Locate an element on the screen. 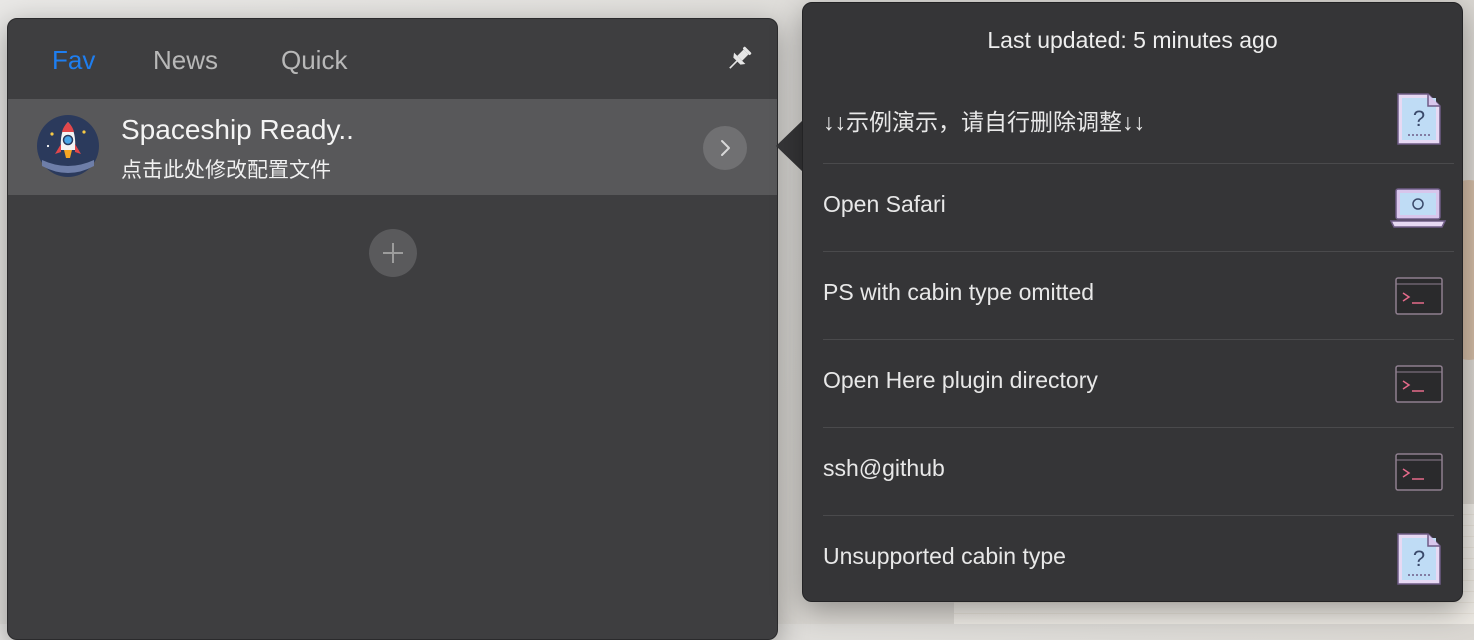 The image size is (1474, 640). chevron-right-icon is located at coordinates (725, 148).